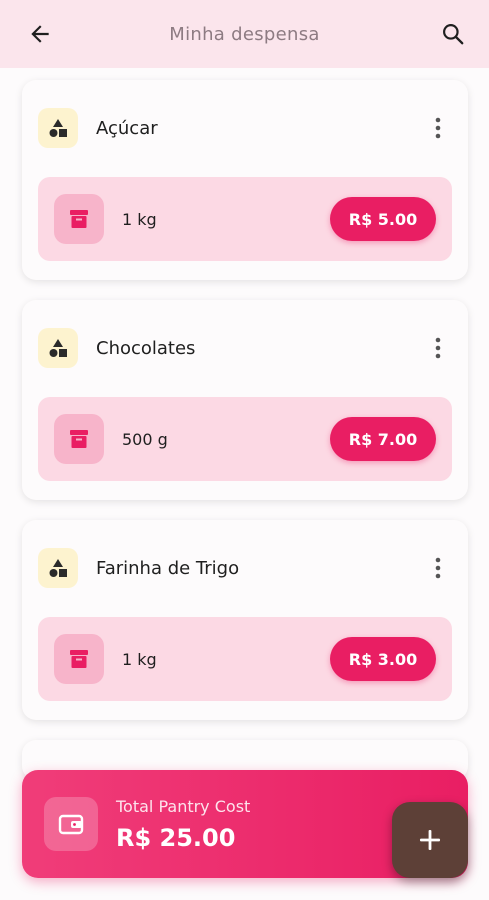  Describe the element at coordinates (383, 439) in the screenshot. I see `price-badge: R$ 7.00` at that location.